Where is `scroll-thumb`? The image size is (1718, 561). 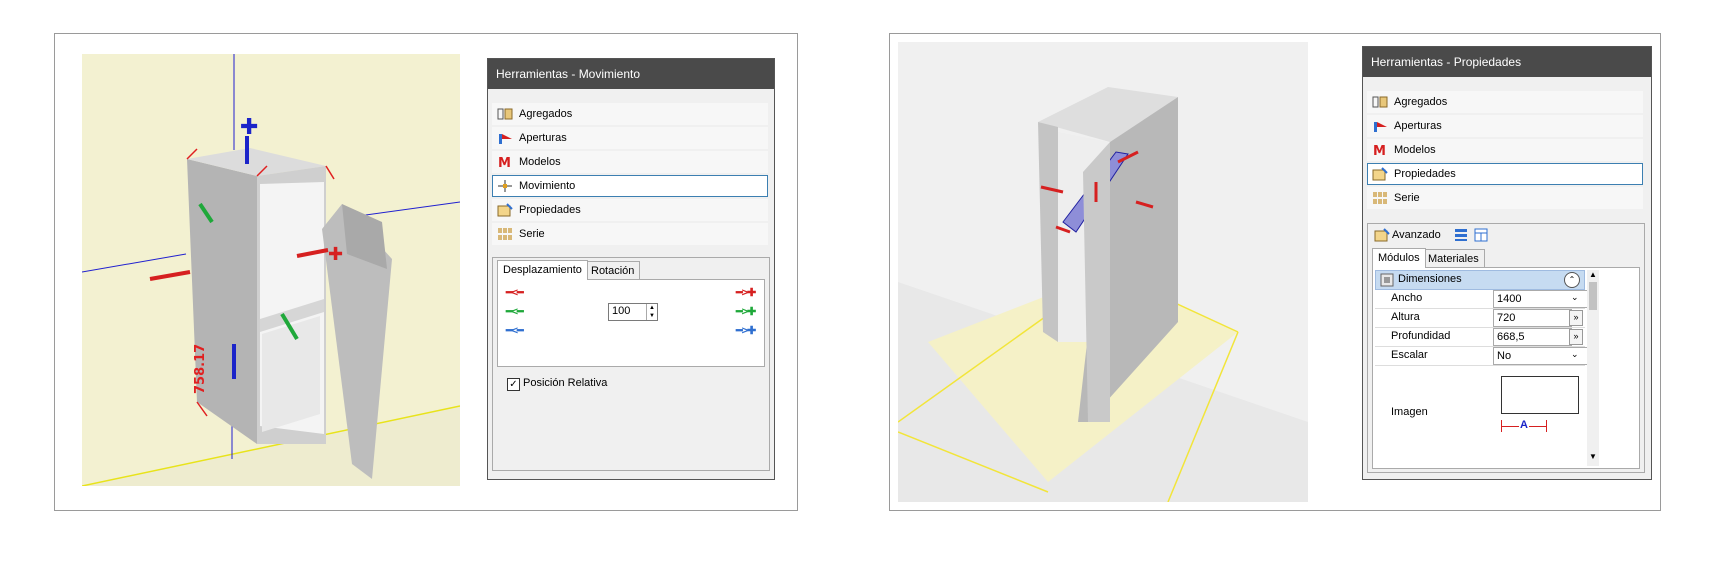 scroll-thumb is located at coordinates (1593, 296).